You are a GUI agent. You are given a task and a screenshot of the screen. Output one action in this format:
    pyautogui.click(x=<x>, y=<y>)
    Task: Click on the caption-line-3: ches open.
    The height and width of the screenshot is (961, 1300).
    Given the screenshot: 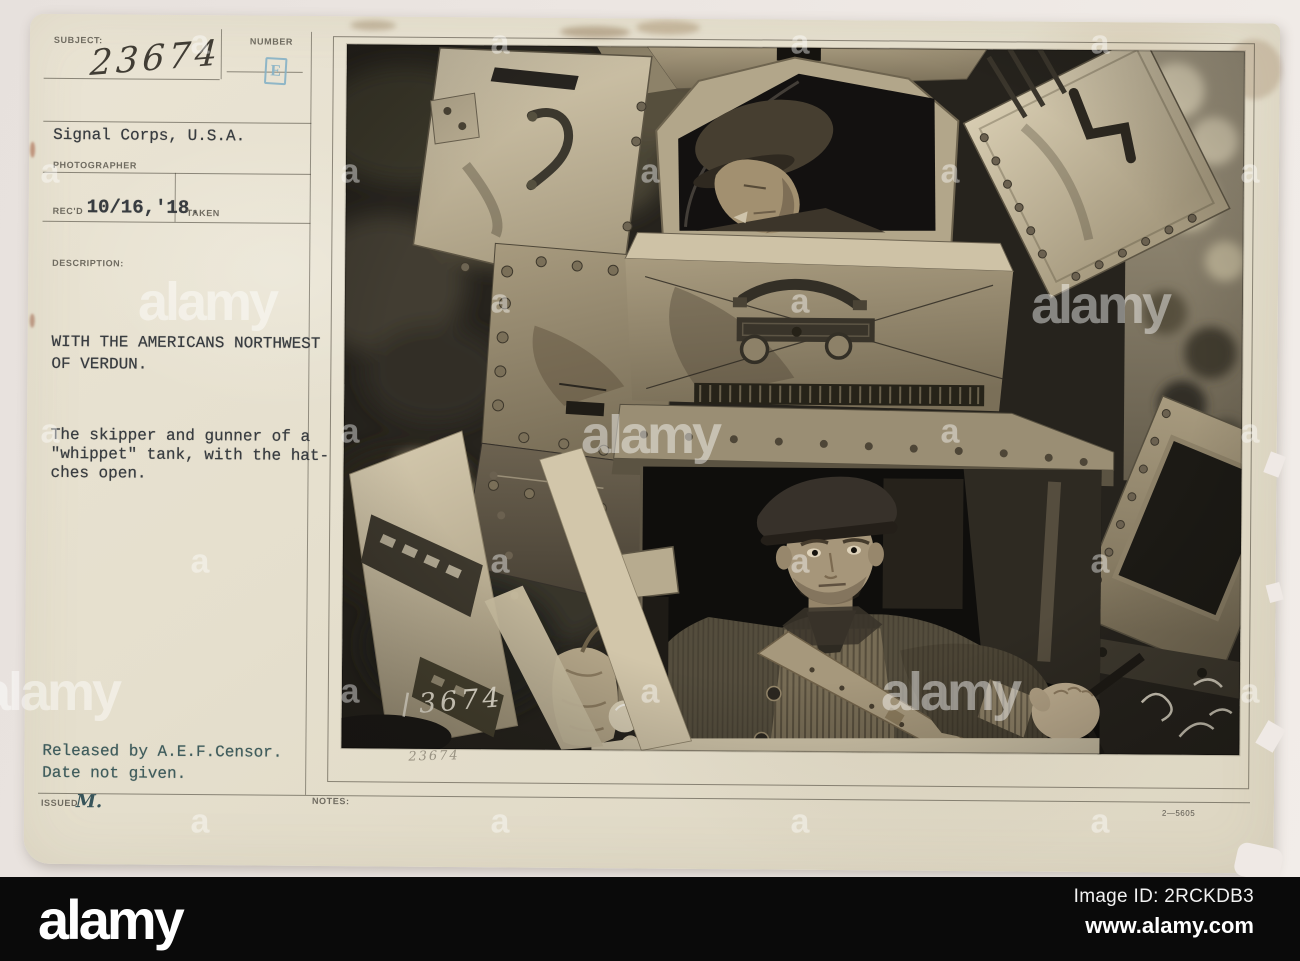 What is the action you would take?
    pyautogui.click(x=98, y=473)
    